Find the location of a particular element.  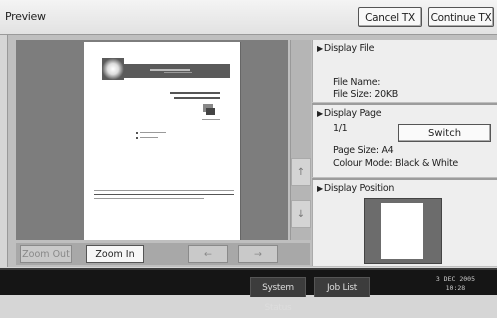

position-navigator is located at coordinates (403, 231).